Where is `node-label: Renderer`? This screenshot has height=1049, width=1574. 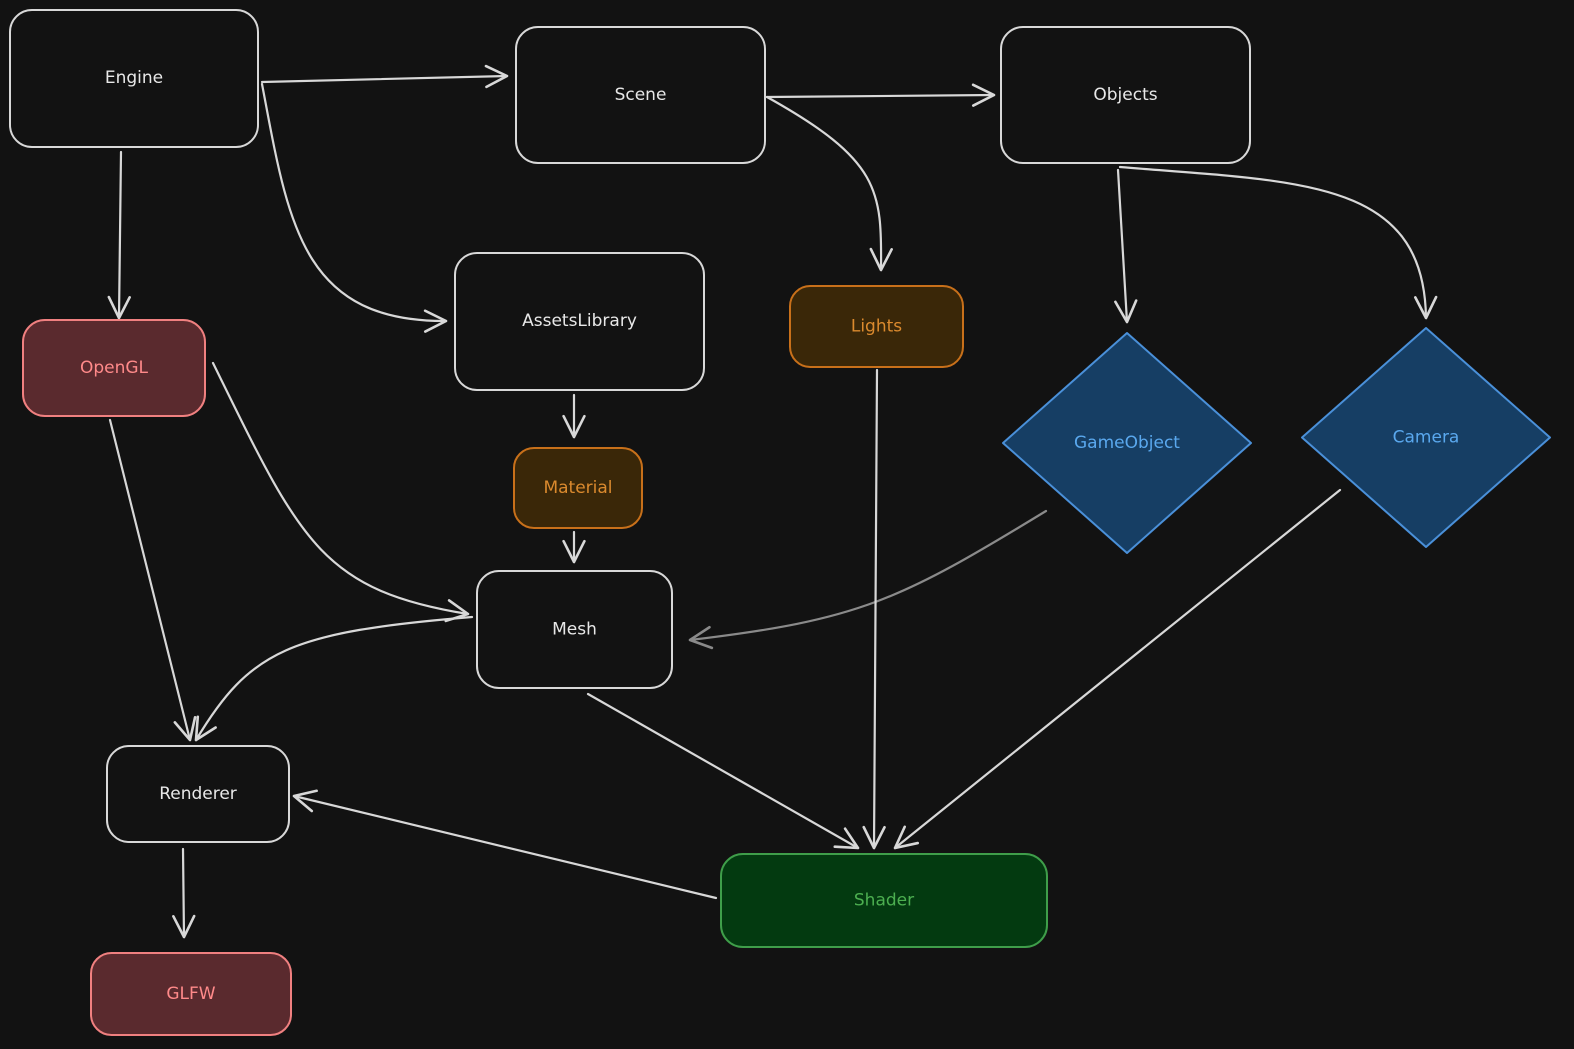
node-label: Renderer is located at coordinates (198, 794).